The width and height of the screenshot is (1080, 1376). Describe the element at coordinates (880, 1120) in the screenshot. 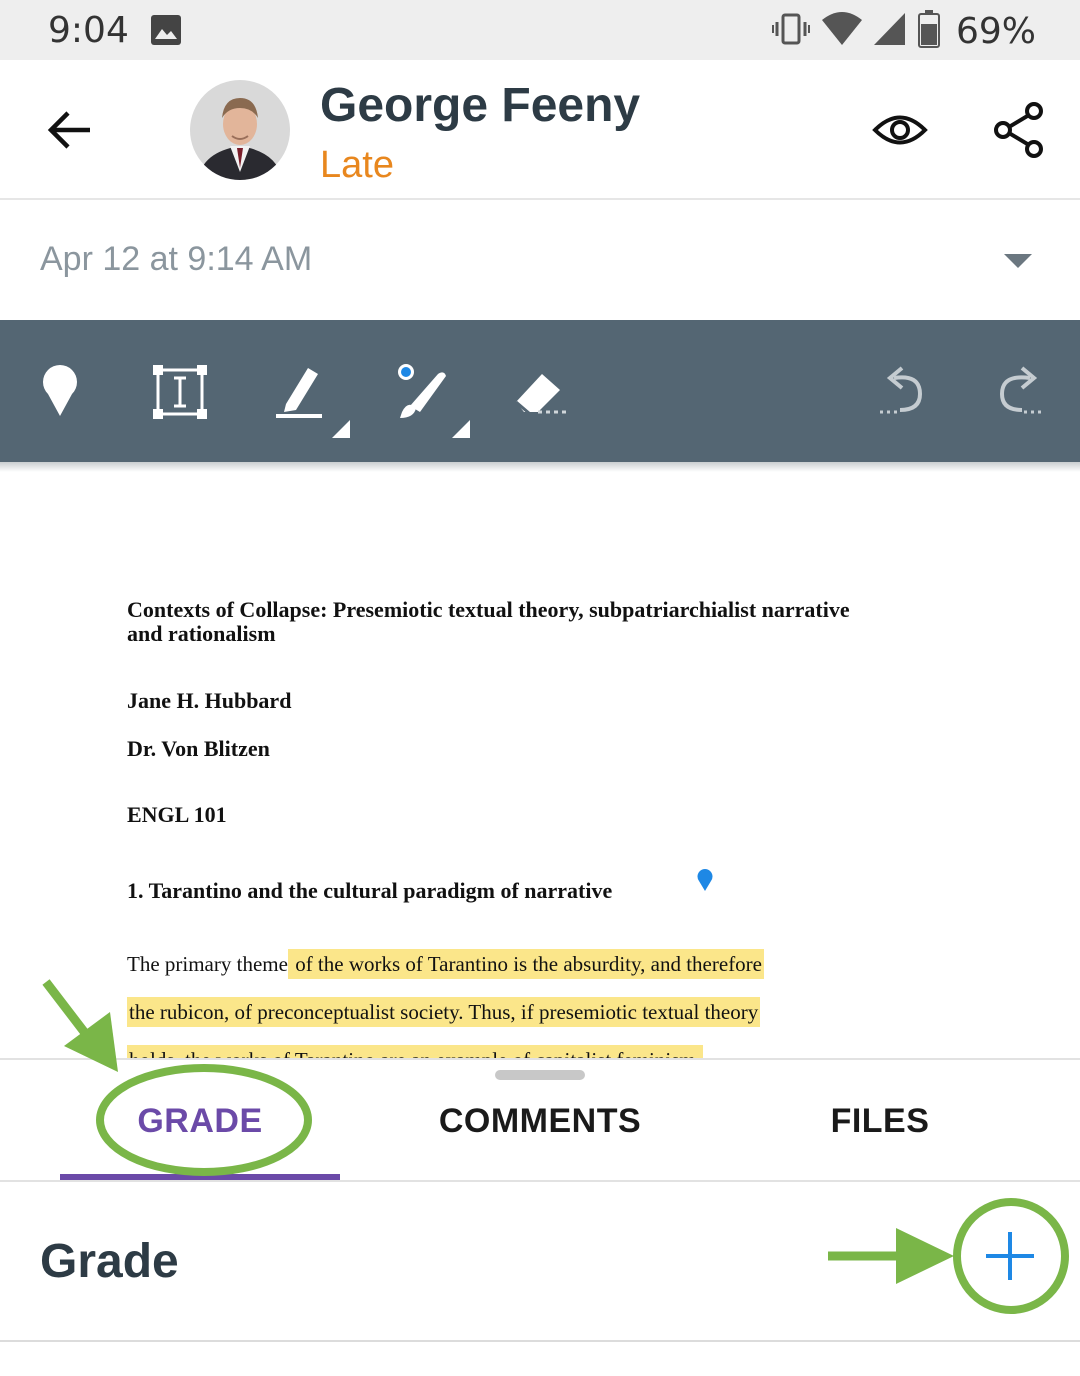

I see `tab-files: FILES` at that location.